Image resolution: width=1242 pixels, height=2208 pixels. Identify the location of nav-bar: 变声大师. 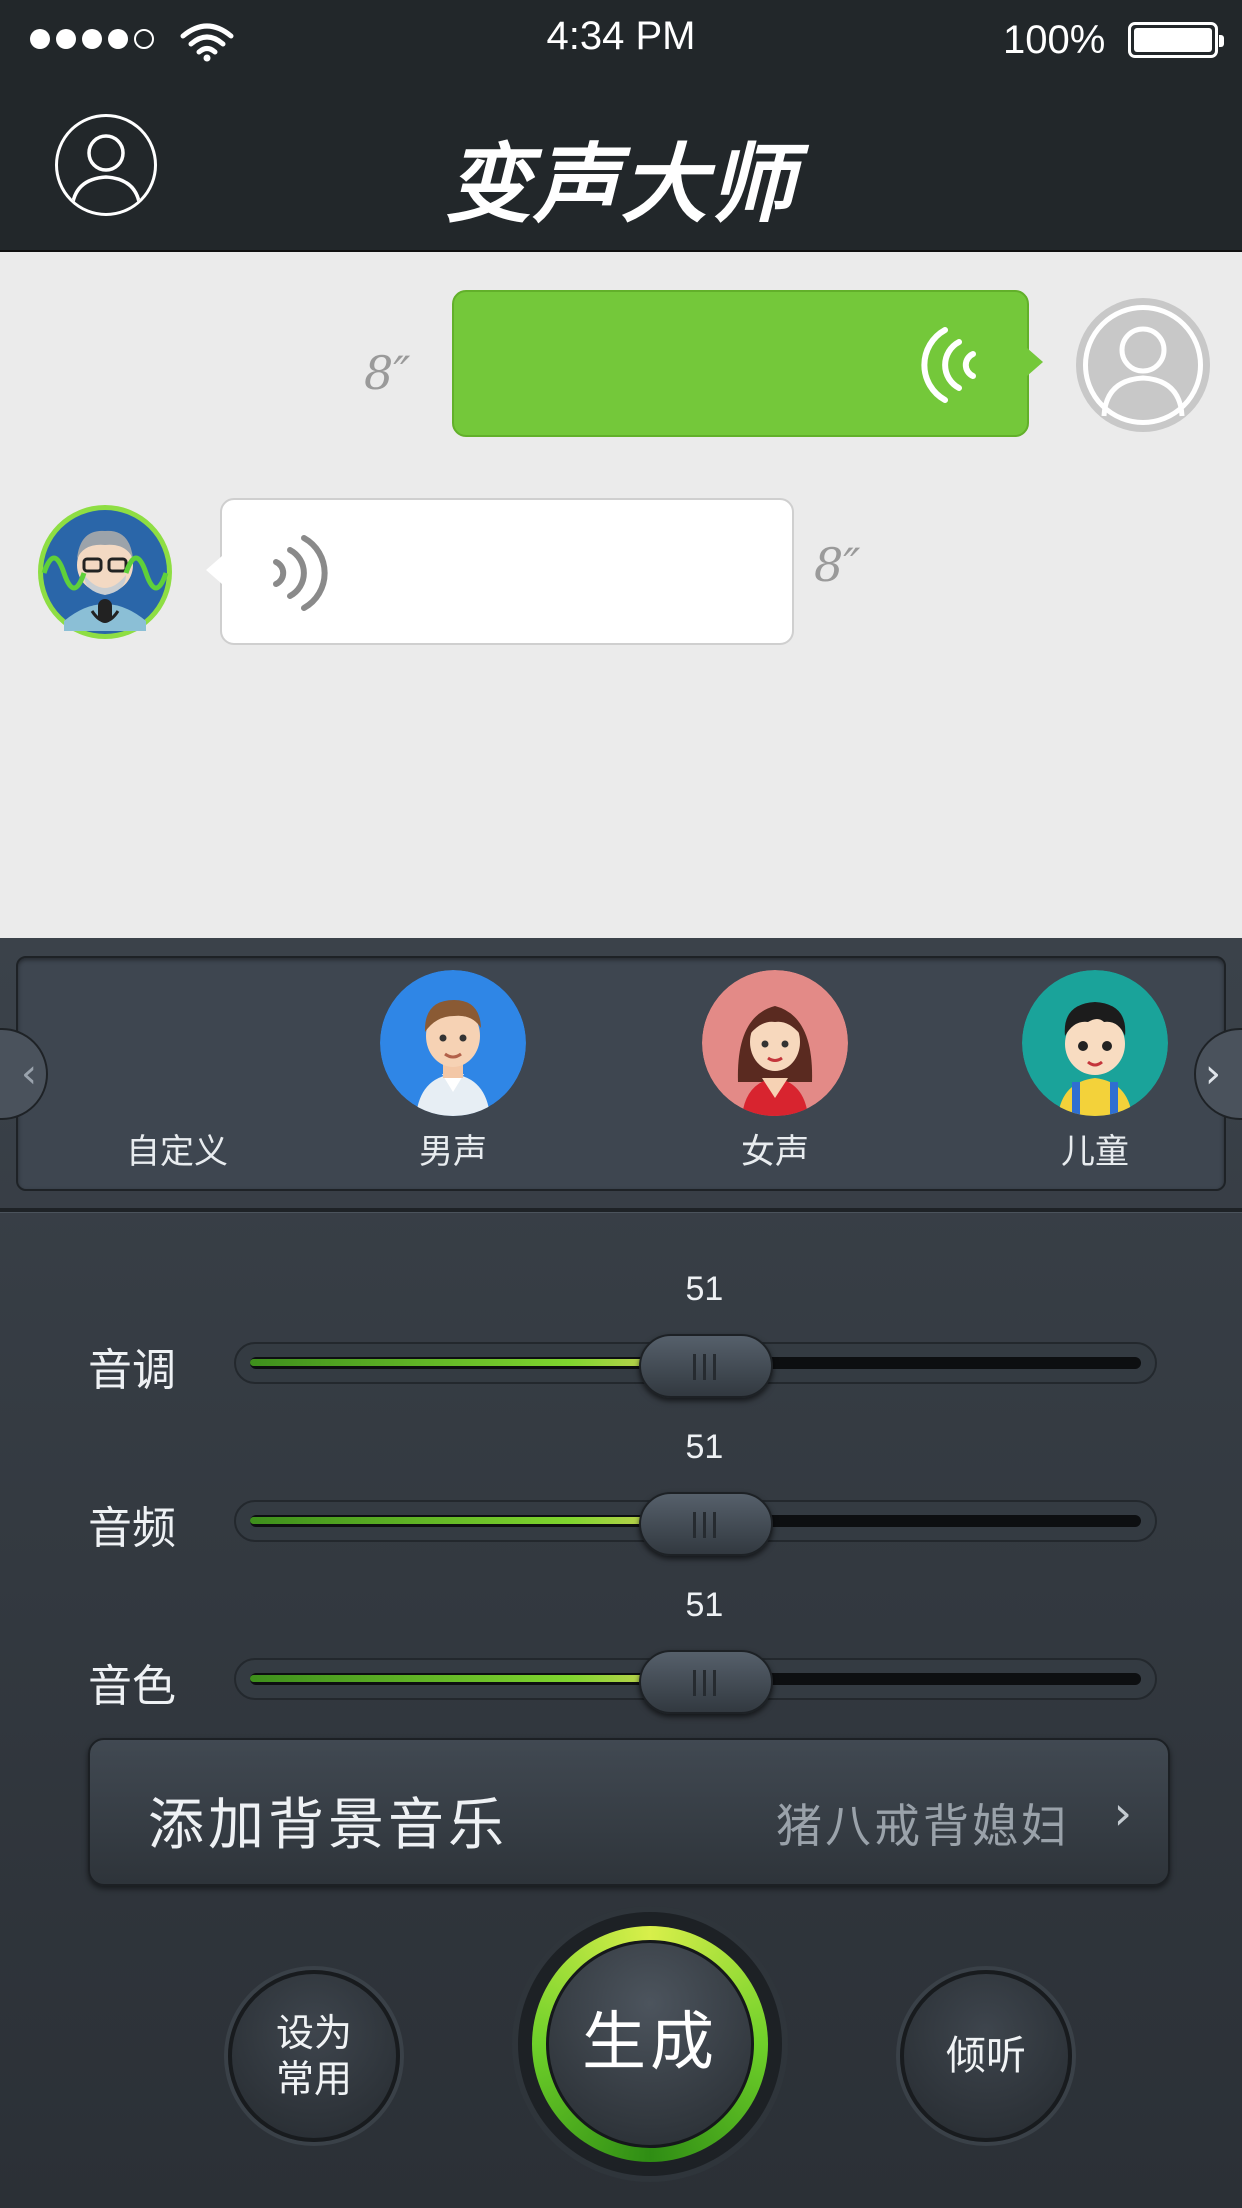
(621, 165).